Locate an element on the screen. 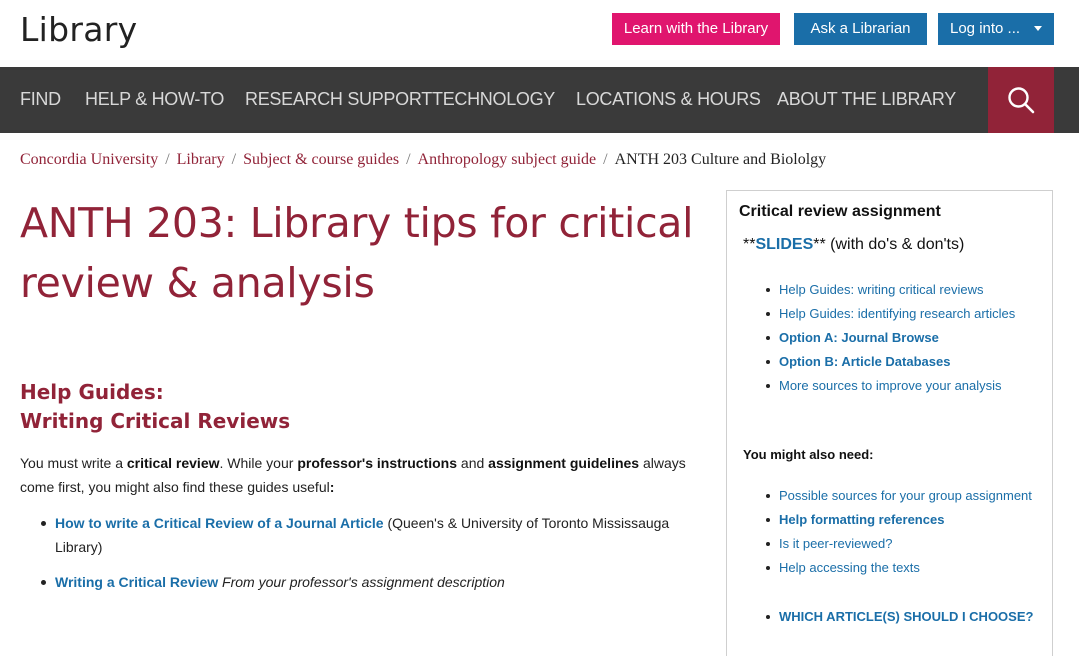  also-need-heading: You might also need: is located at coordinates (808, 454).